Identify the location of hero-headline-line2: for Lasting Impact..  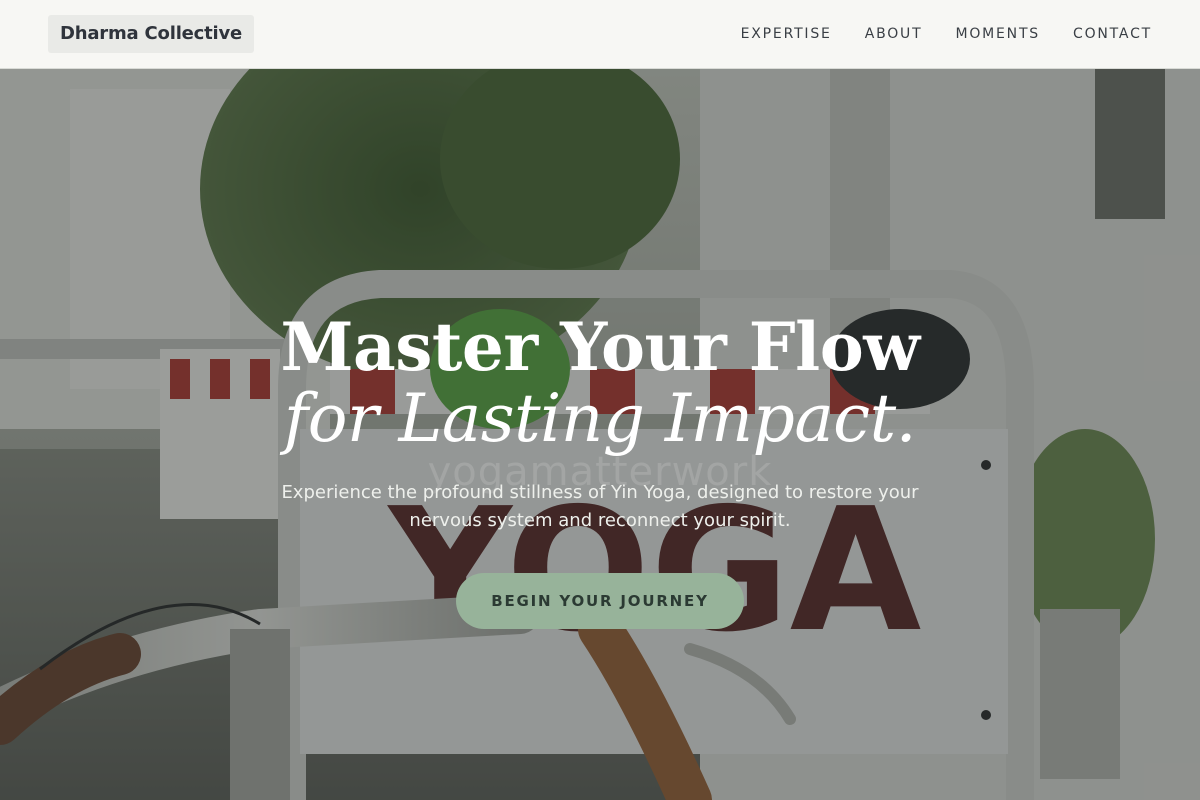
(600, 418).